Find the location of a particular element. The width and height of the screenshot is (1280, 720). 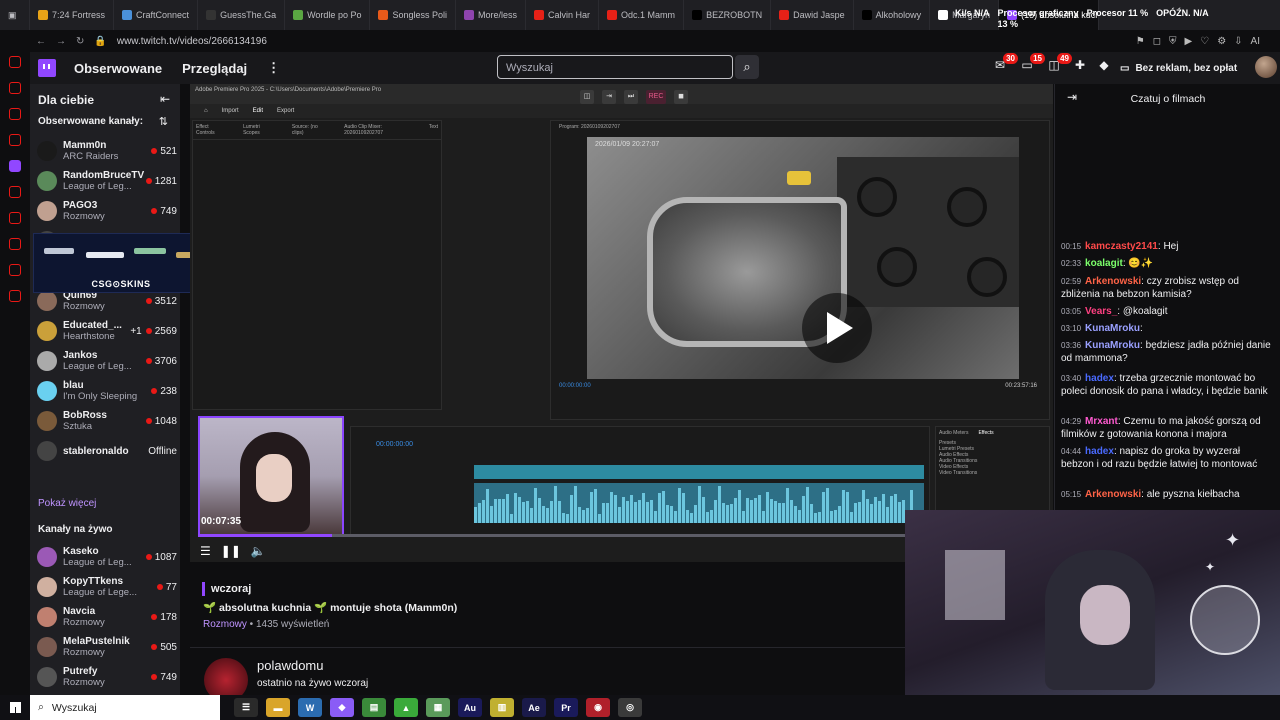

extension-icon: ◻ is located at coordinates (1157, 41).